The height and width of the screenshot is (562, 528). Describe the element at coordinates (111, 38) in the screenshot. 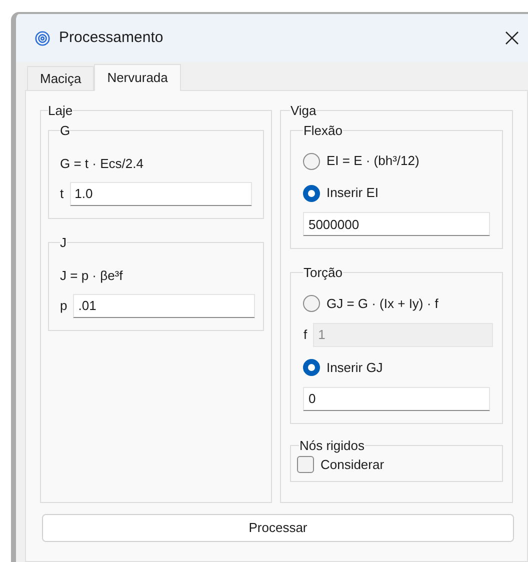

I see `window-title: Processamento` at that location.